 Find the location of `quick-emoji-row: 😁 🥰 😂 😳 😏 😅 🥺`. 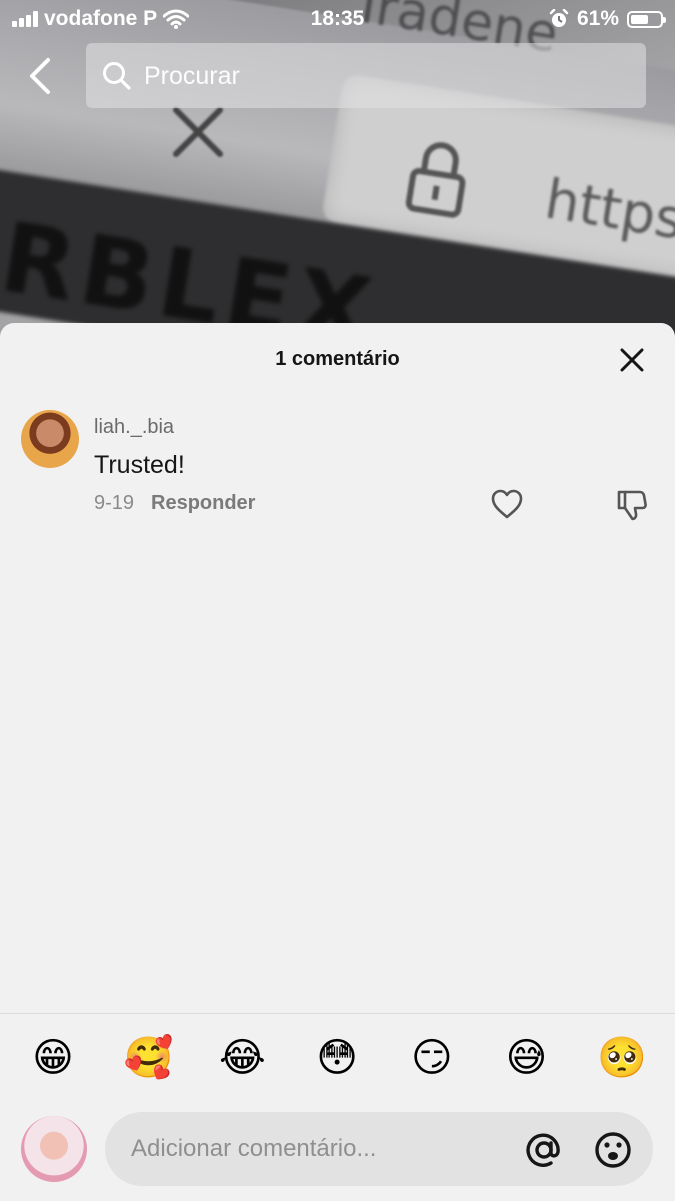

quick-emoji-row: 😁 🥰 😂 😳 😏 😅 🥺 is located at coordinates (337, 1062).